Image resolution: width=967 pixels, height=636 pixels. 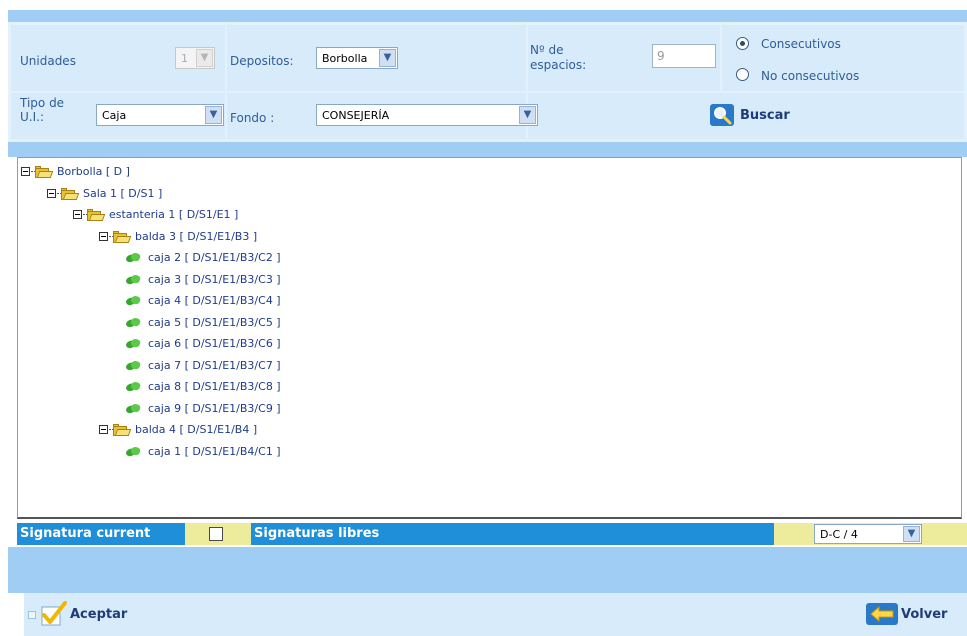 I want to click on espacios-input: 9, so click(x=684, y=56).